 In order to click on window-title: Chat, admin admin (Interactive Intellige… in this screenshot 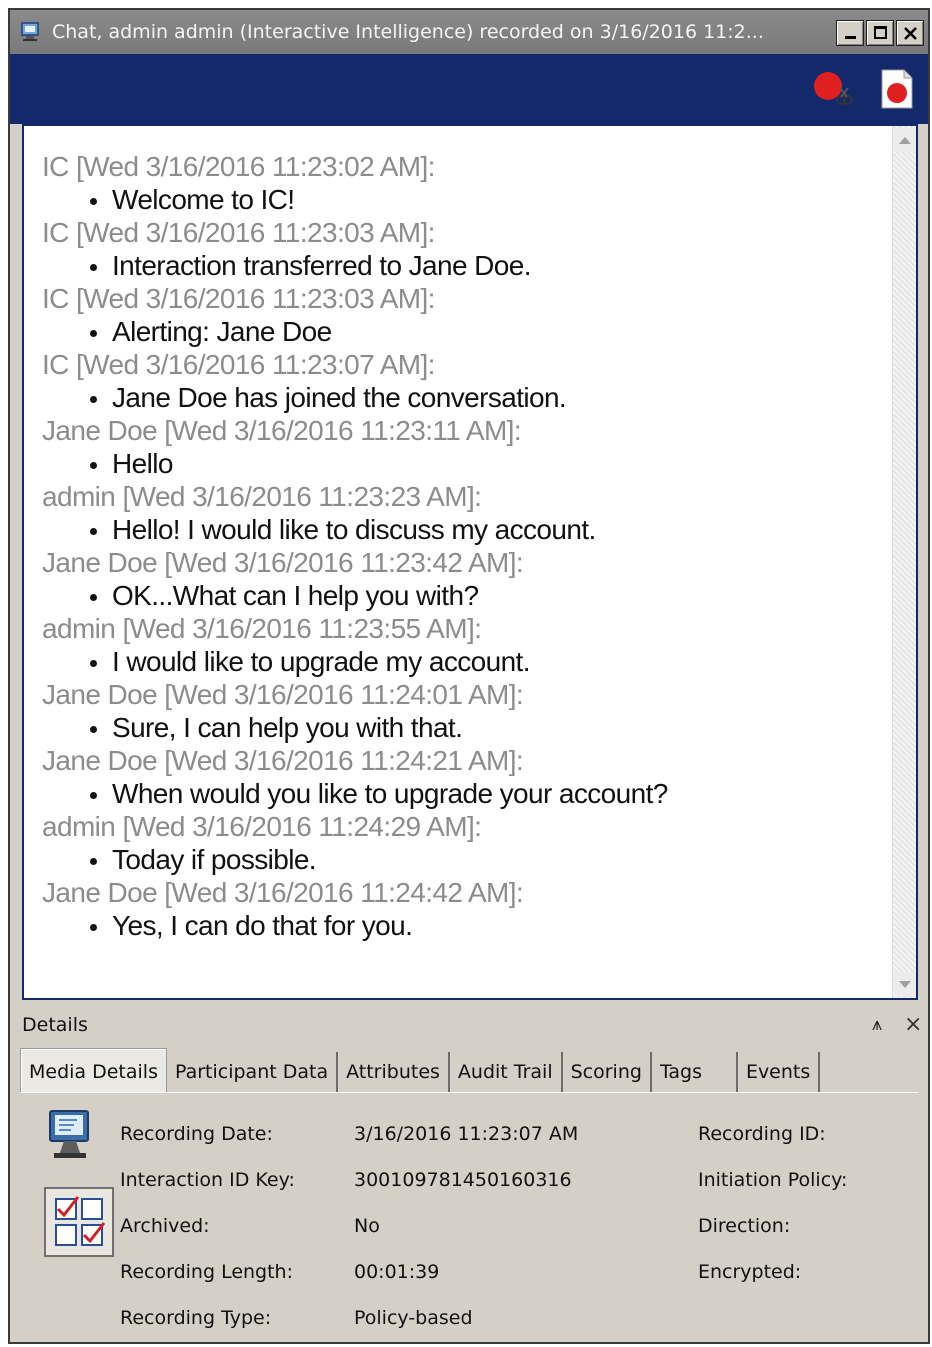, I will do `click(408, 32)`.